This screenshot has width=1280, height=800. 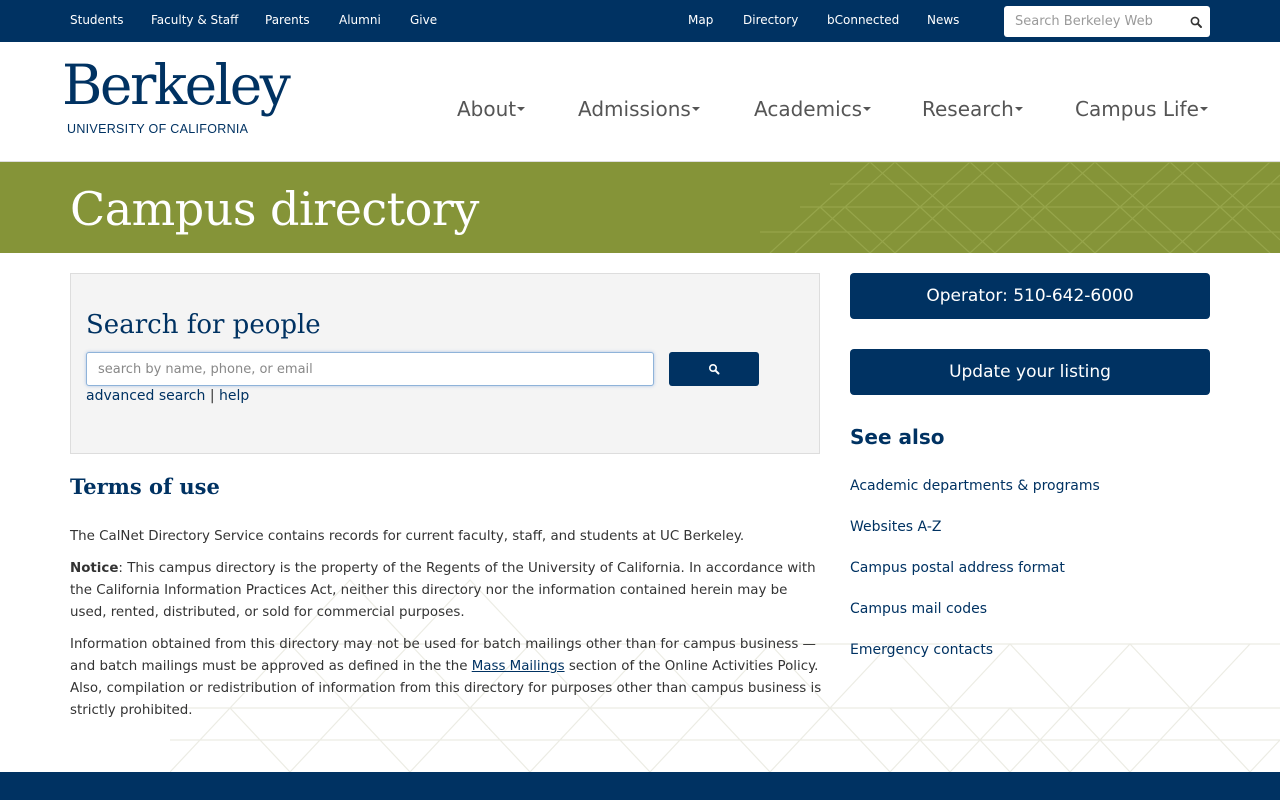 What do you see at coordinates (1030, 372) in the screenshot?
I see `update-listing-button: Update your listing` at bounding box center [1030, 372].